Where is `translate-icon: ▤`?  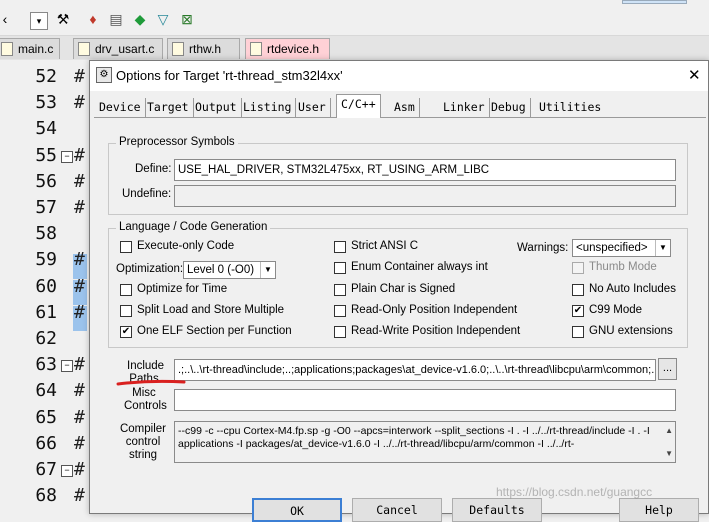
translate-icon: ▤ is located at coordinates (116, 19).